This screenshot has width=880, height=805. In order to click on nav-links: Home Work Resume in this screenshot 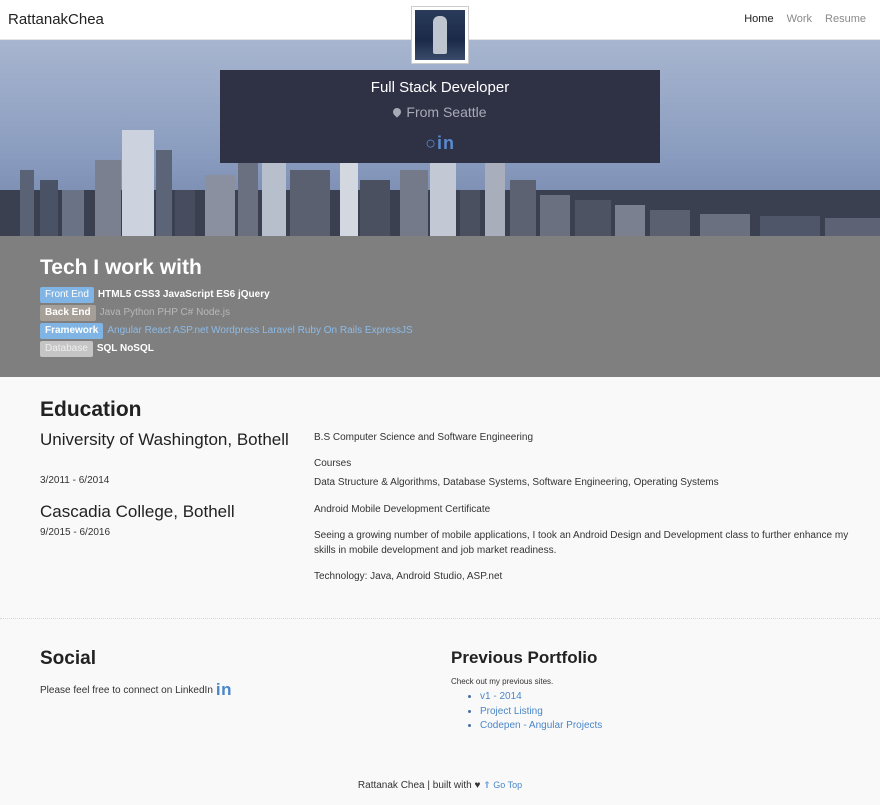, I will do `click(805, 19)`.